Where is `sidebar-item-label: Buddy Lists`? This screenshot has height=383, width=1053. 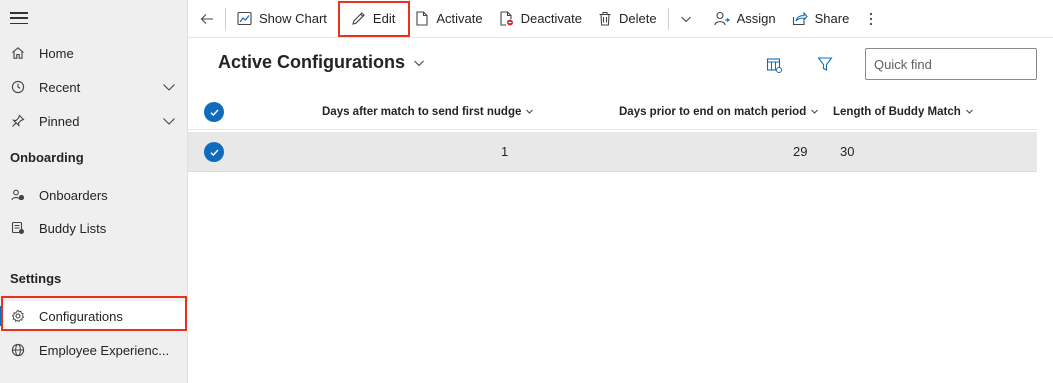
sidebar-item-label: Buddy Lists is located at coordinates (73, 228).